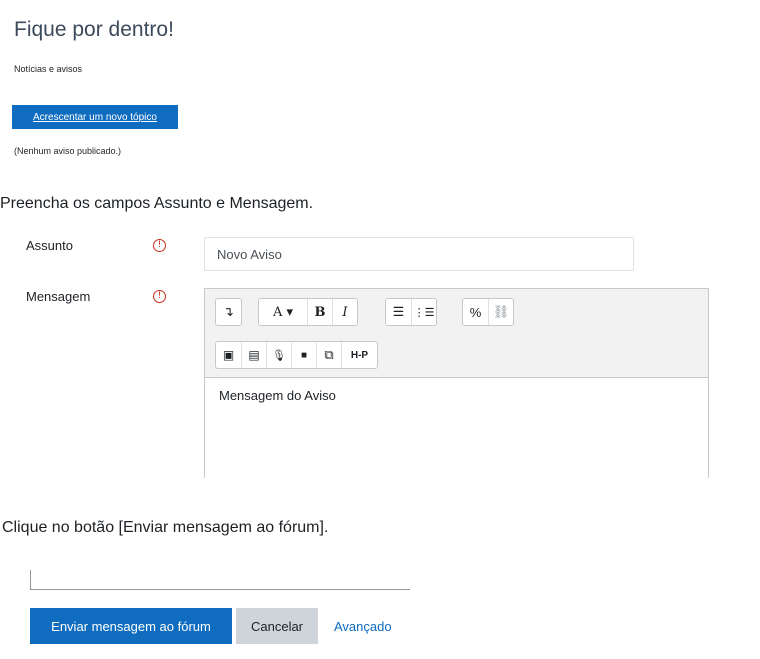 Image resolution: width=760 pixels, height=659 pixels. Describe the element at coordinates (131, 626) in the screenshot. I see `submit-post-button: Enviar mensagem ao fórum` at that location.